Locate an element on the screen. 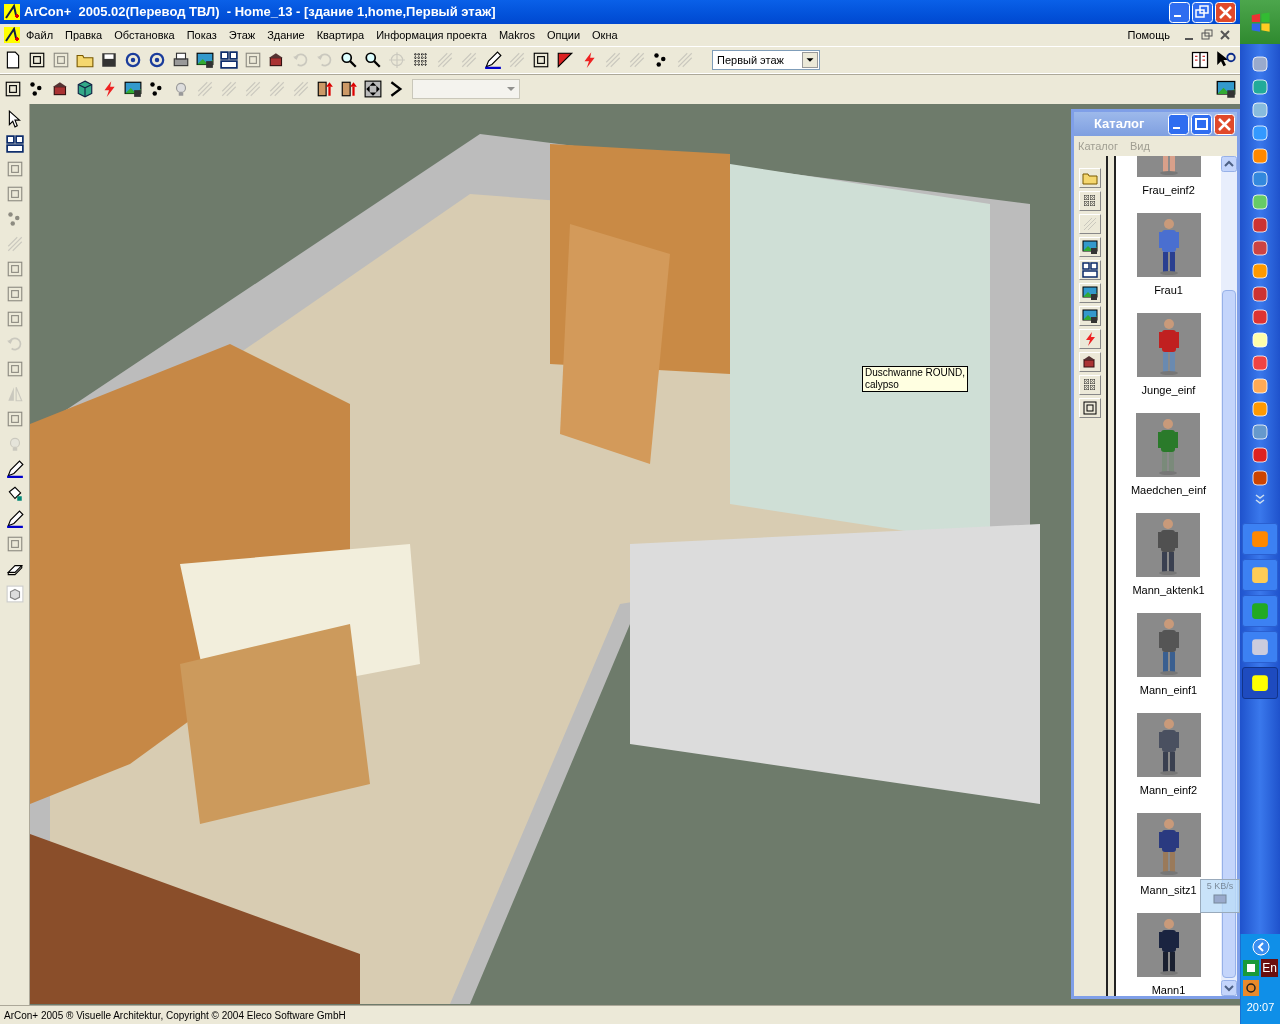 The image size is (1280, 1024). task-button is located at coordinates (1260, 683).